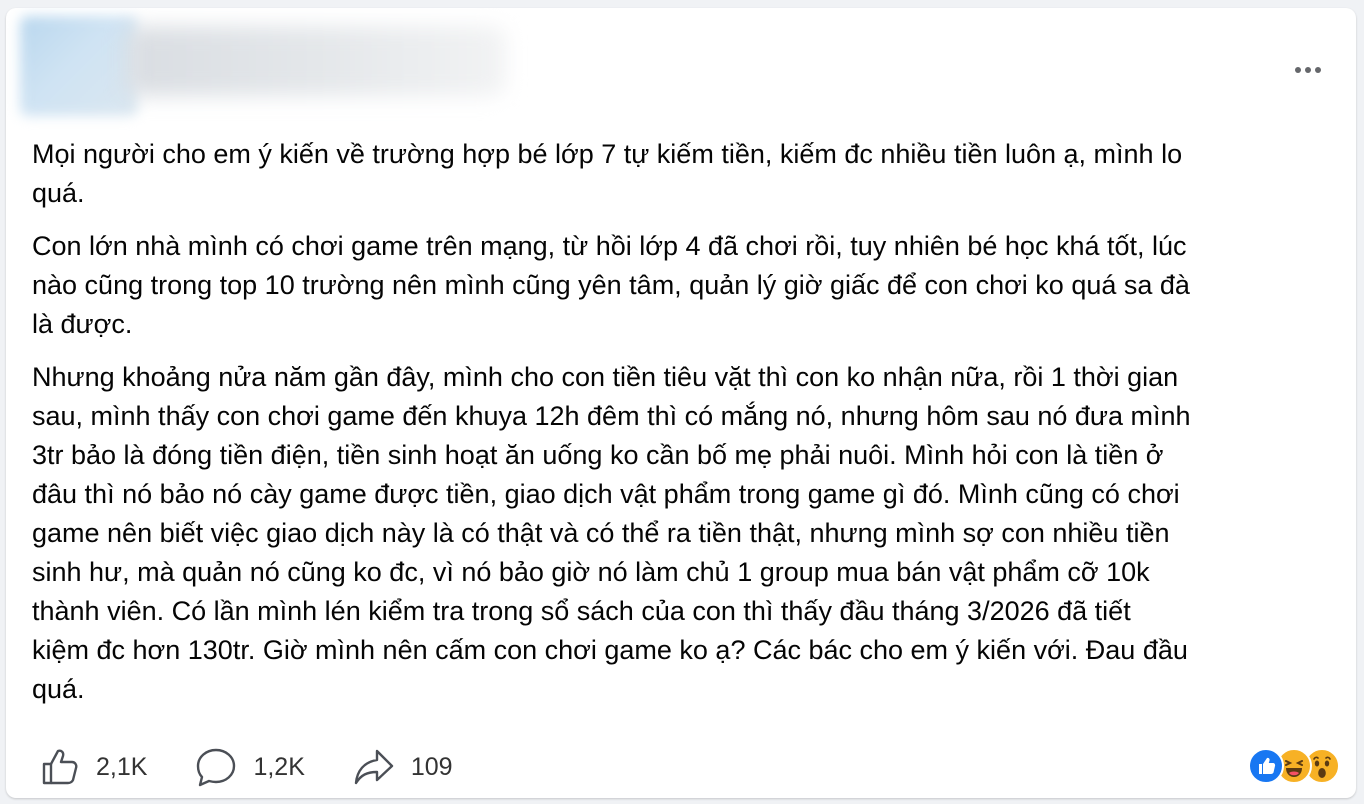 This screenshot has height=804, width=1364. I want to click on like-button: 2,1K, so click(93, 767).